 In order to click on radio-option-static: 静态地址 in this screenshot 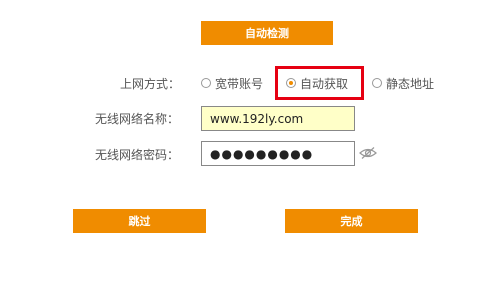, I will do `click(403, 83)`.